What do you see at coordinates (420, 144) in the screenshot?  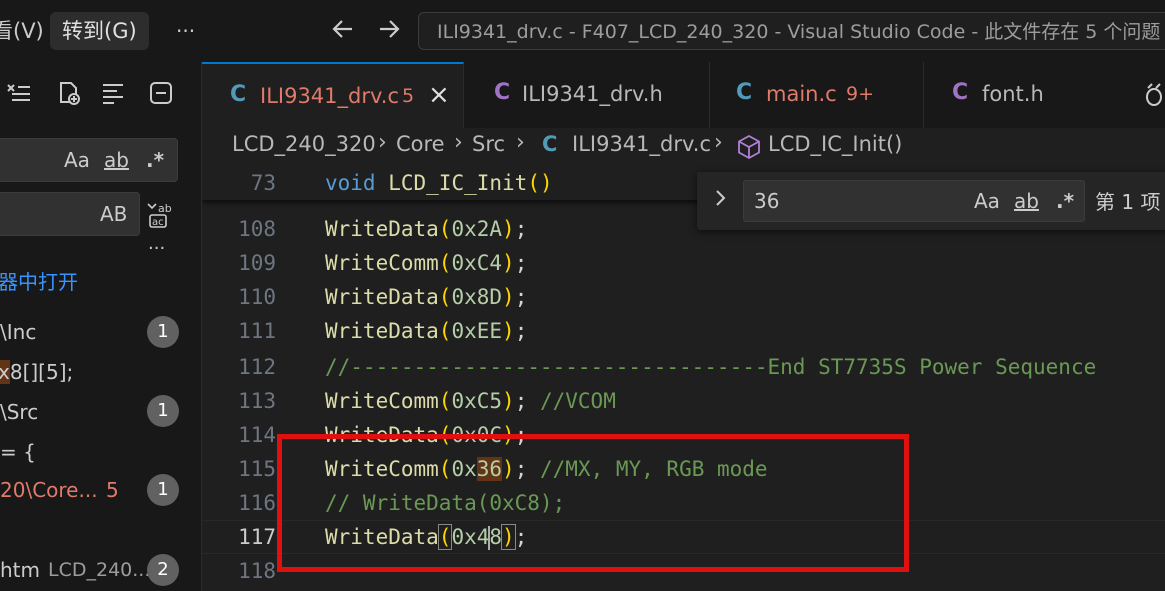 I see `breadcrumb-item: Core` at bounding box center [420, 144].